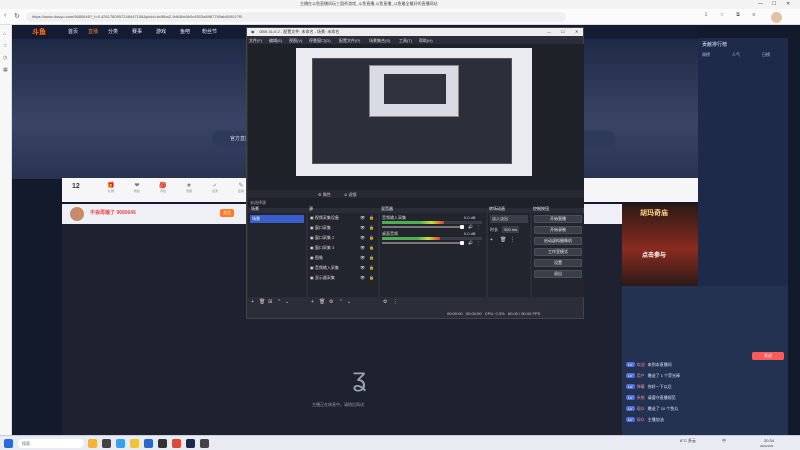 The image size is (800, 450). I want to click on streamer-name: 不会再输了 9680646, so click(113, 212).